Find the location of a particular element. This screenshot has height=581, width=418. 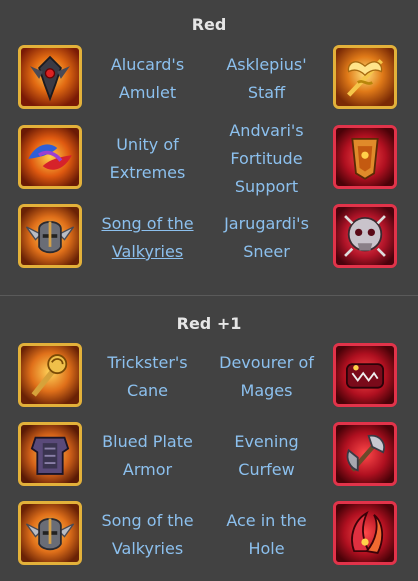

item-row: Blued Plate Armor Evening Curfew is located at coordinates (209, 456).